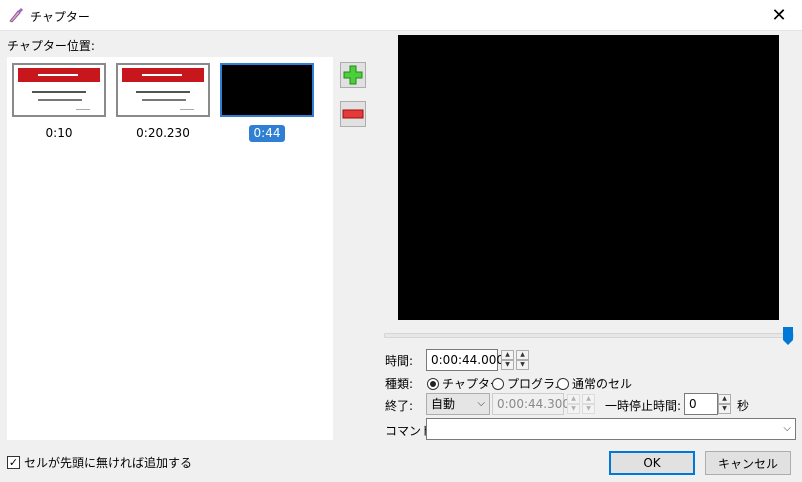  I want to click on end-time-input: 0:00:44.300, so click(531, 404).